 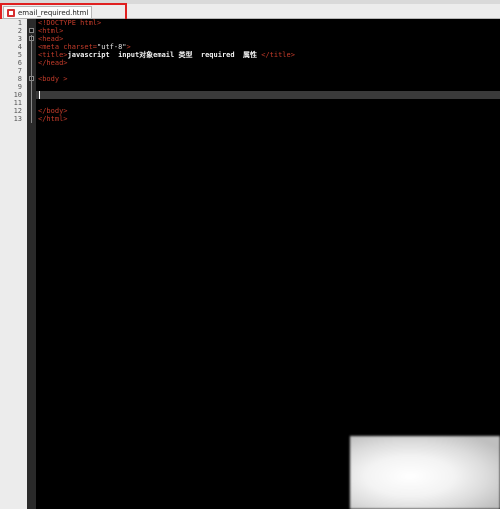 What do you see at coordinates (70, 23) in the screenshot?
I see `code-line: <!DOCTYPE html>` at bounding box center [70, 23].